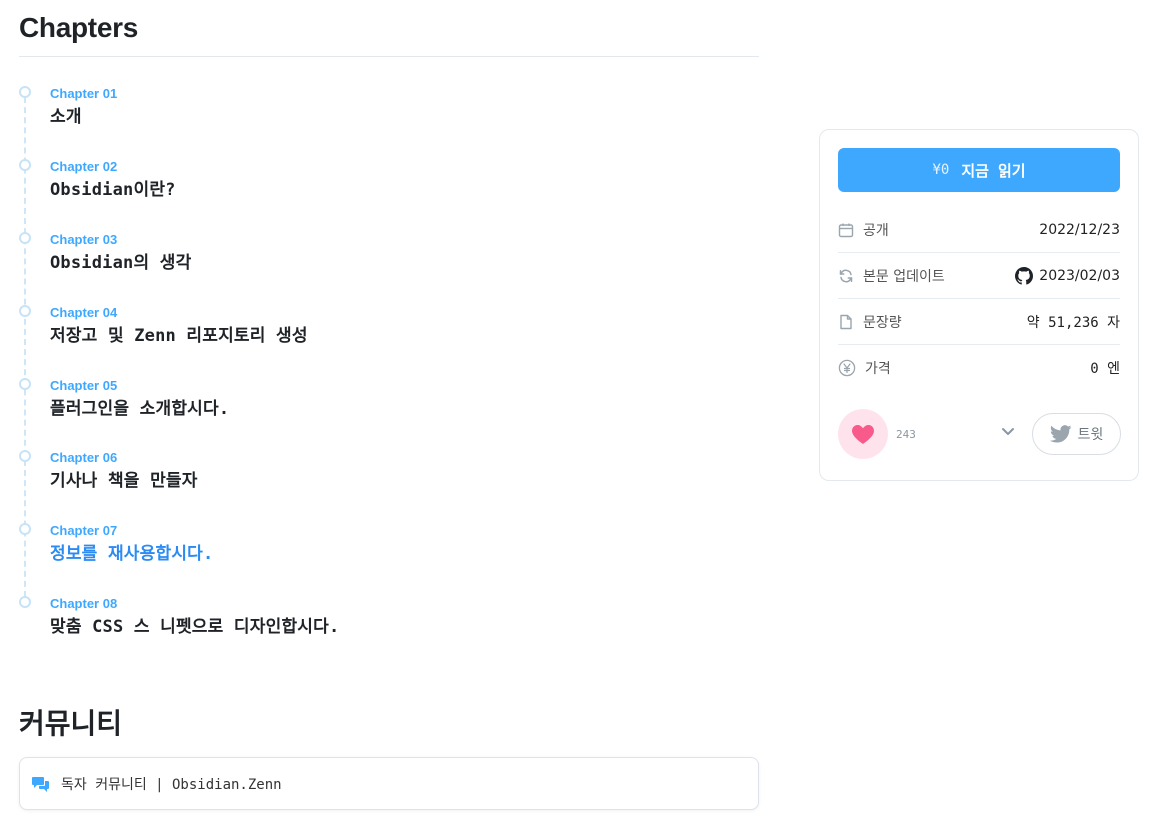  I want to click on chapter-title: 기사나 책을 만들자, so click(404, 478).